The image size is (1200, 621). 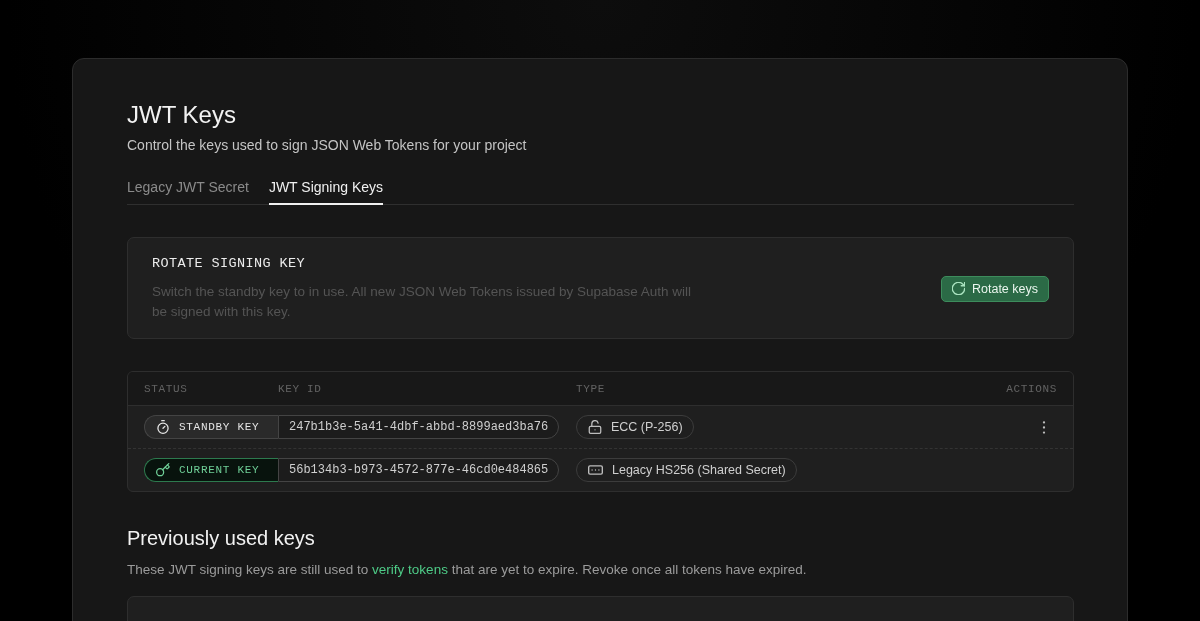 What do you see at coordinates (219, 427) in the screenshot?
I see `status-label: STANDBY KEY` at bounding box center [219, 427].